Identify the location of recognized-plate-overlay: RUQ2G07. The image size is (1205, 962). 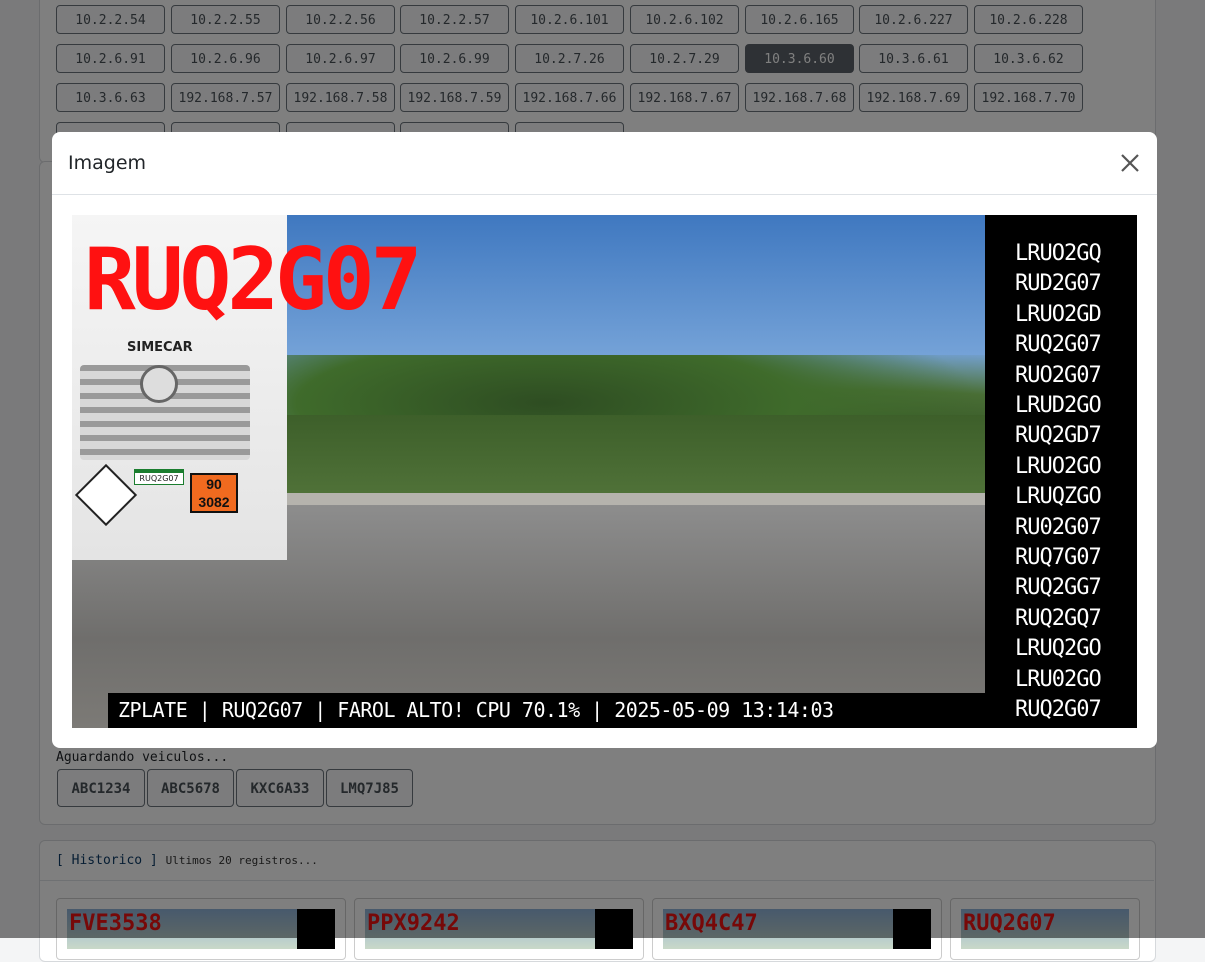
(253, 280).